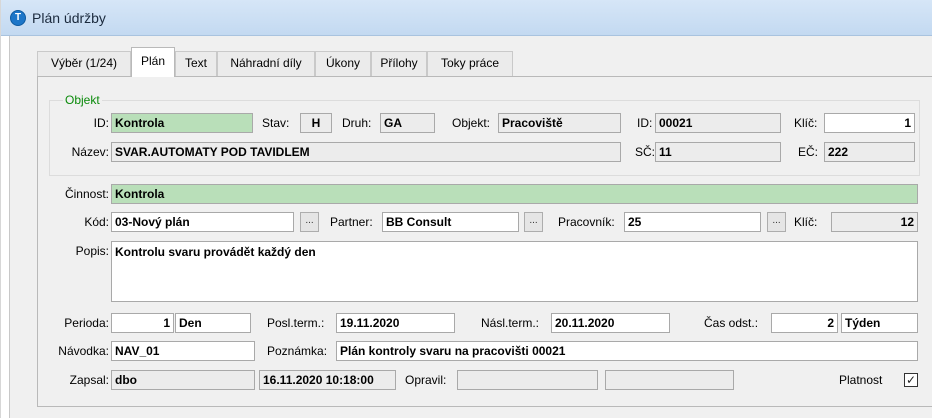  I want to click on poznamka-label: Poznámka:, so click(297, 351).